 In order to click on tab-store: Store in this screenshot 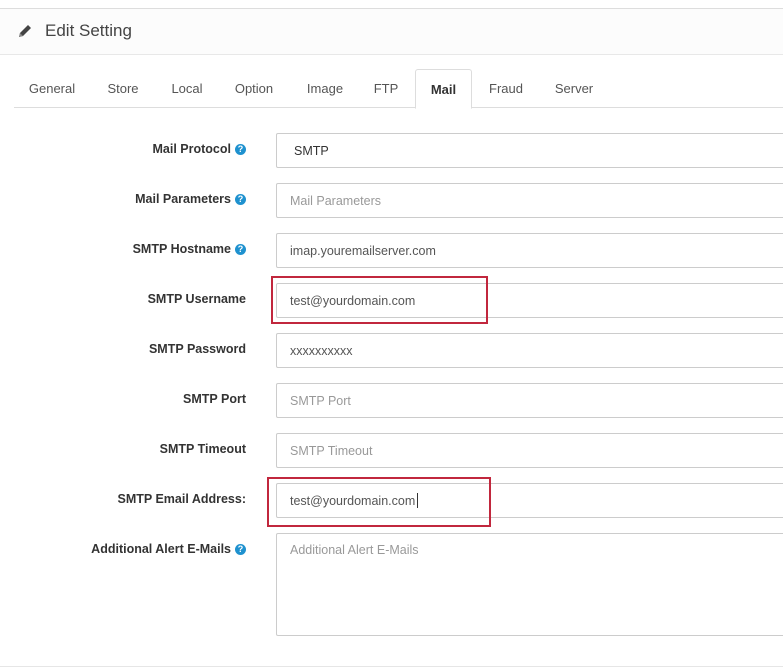, I will do `click(123, 88)`.